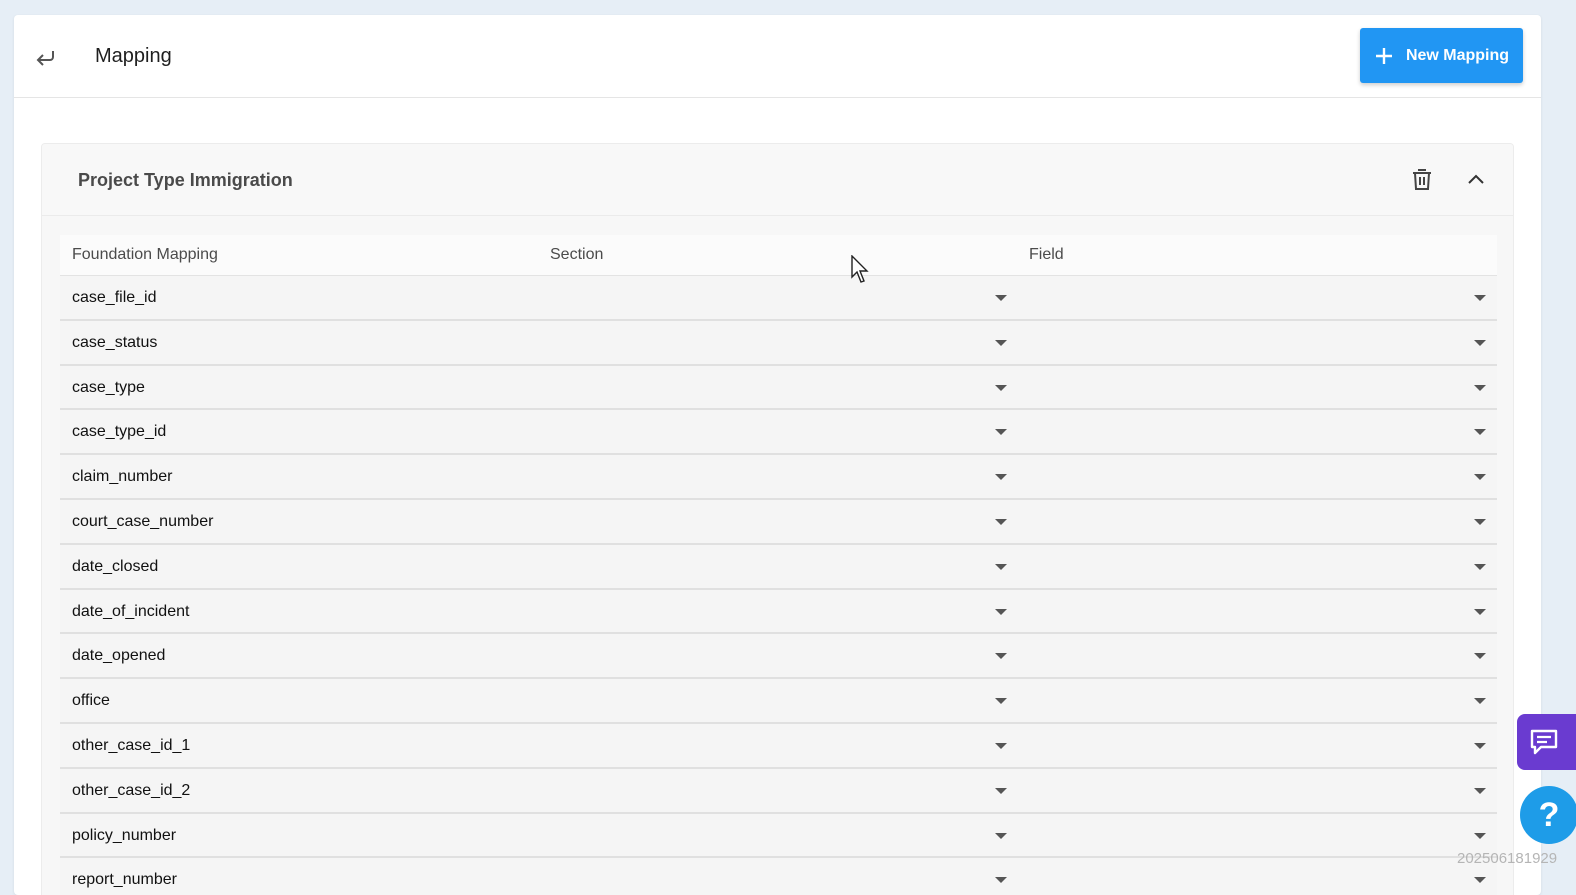 This screenshot has width=1576, height=895. Describe the element at coordinates (143, 521) in the screenshot. I see `foundation-field-name: court_case_number` at that location.